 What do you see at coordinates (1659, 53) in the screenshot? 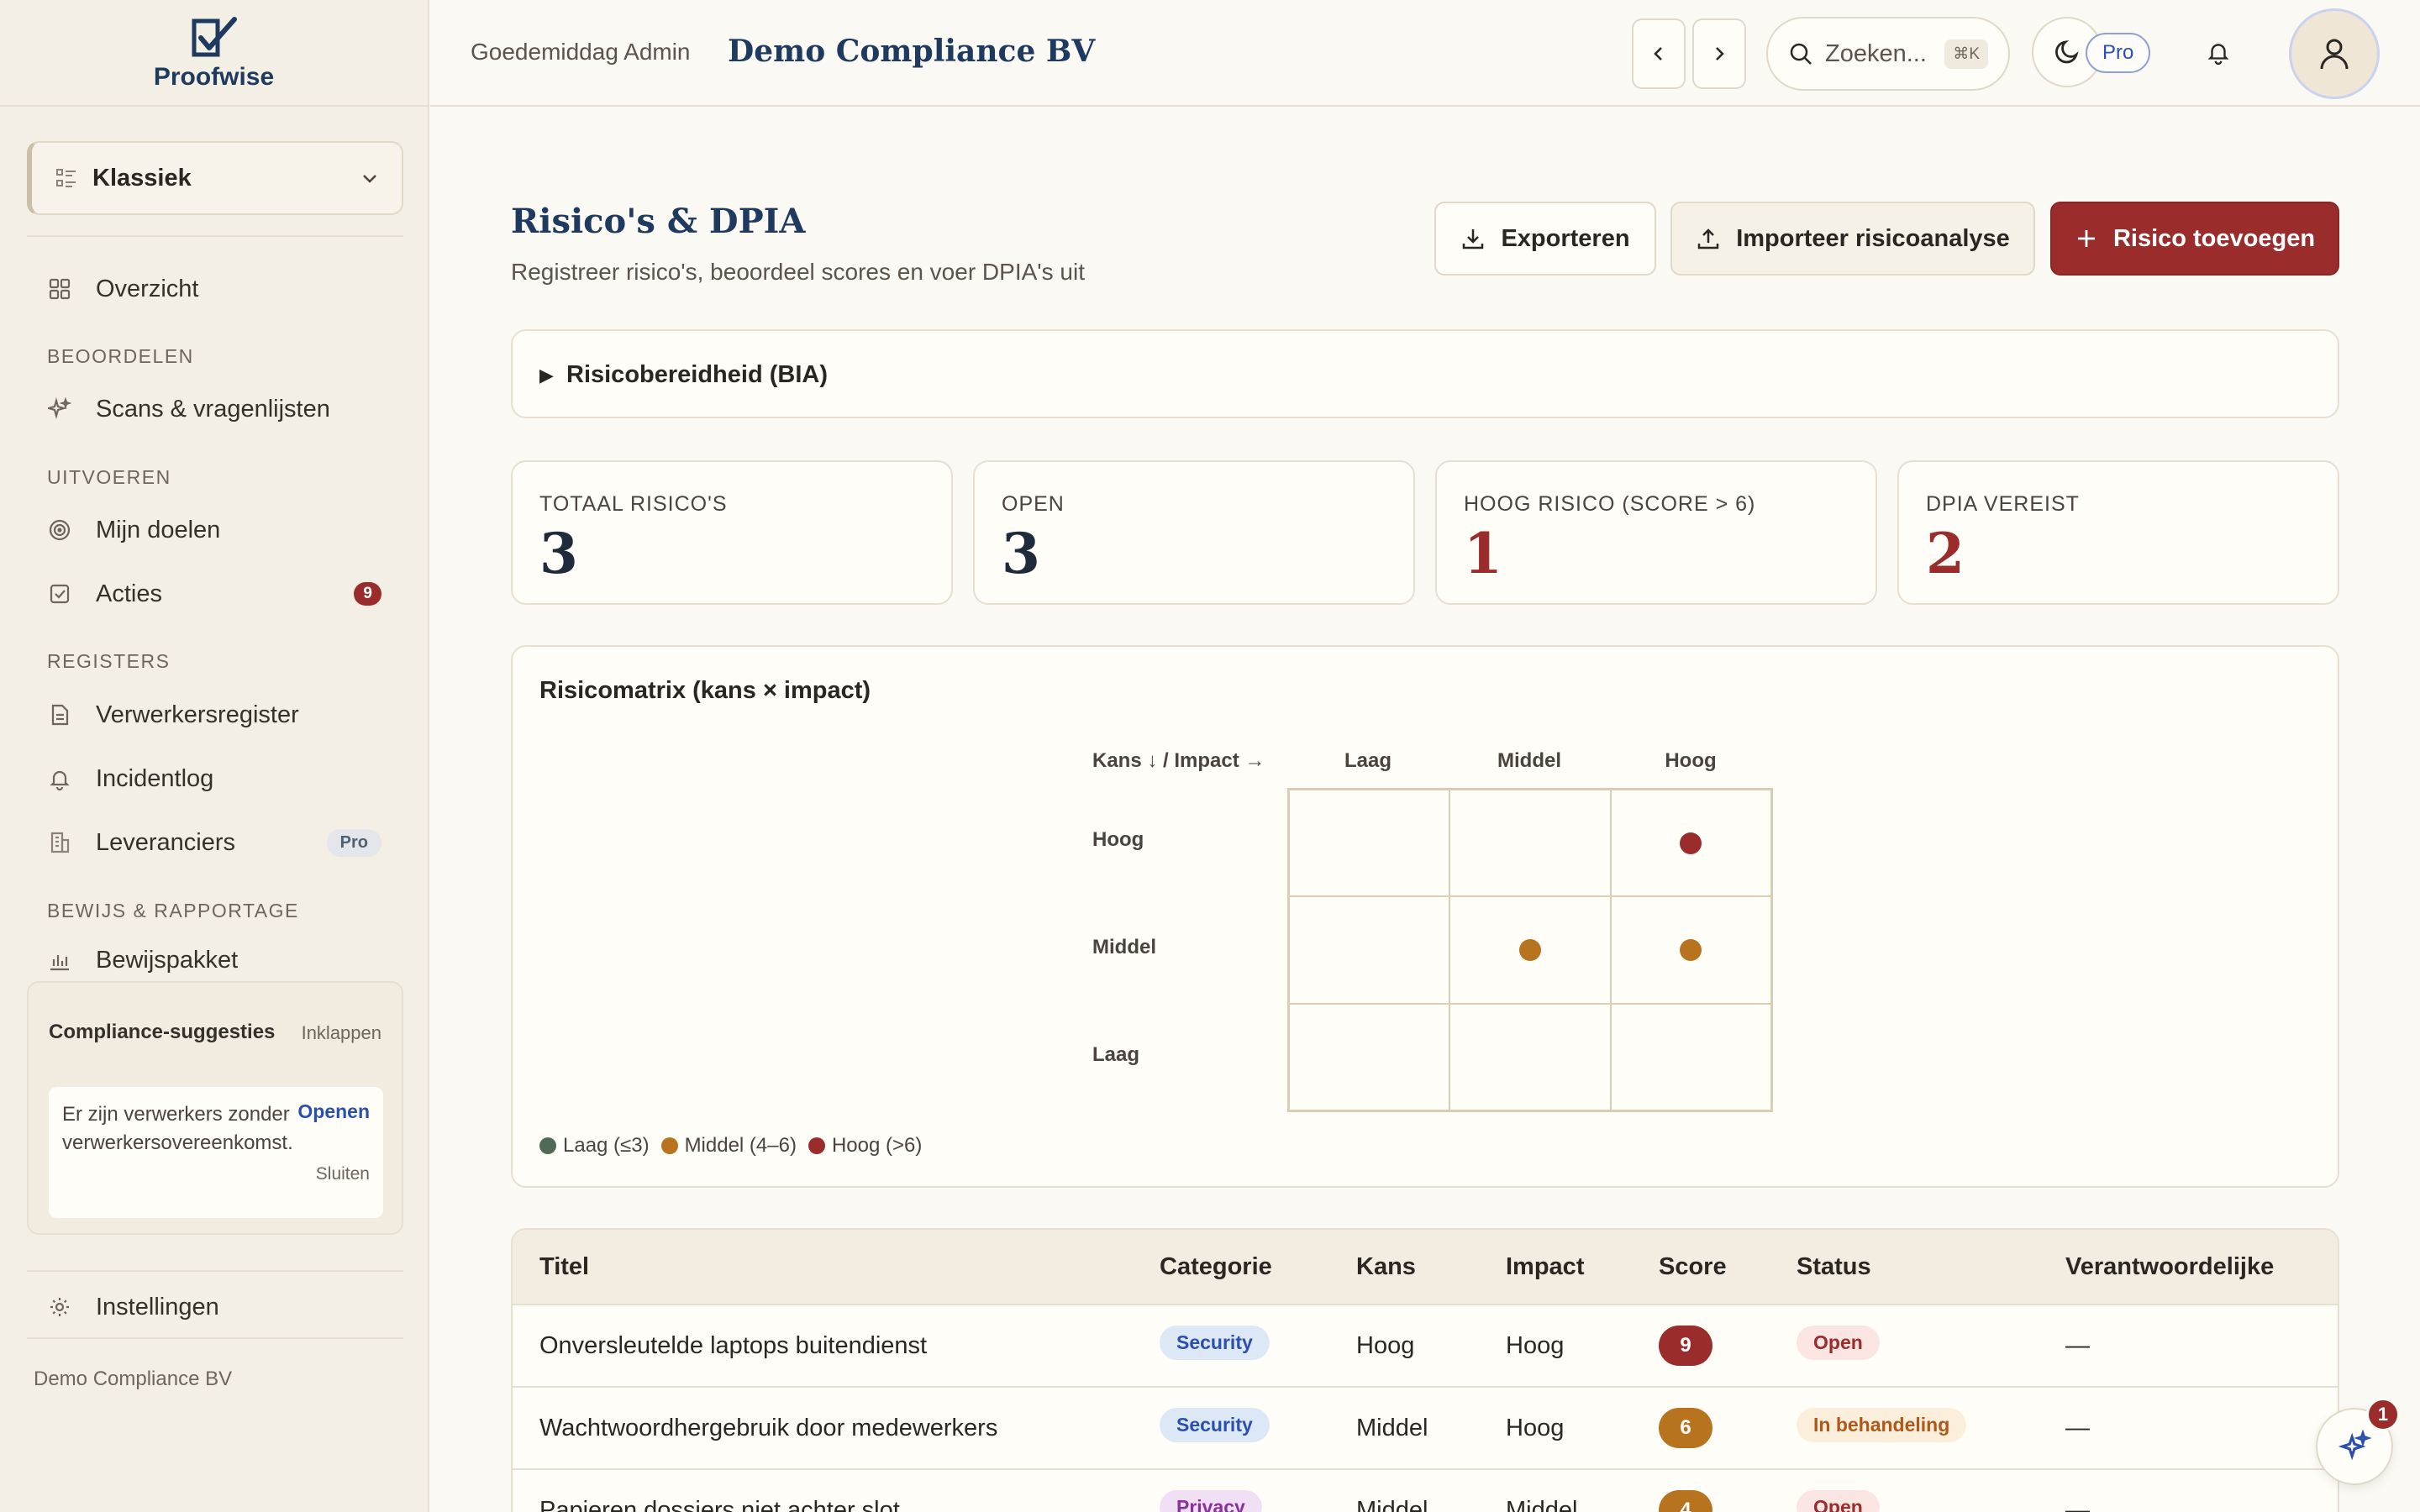
I see `nav-back-button` at bounding box center [1659, 53].